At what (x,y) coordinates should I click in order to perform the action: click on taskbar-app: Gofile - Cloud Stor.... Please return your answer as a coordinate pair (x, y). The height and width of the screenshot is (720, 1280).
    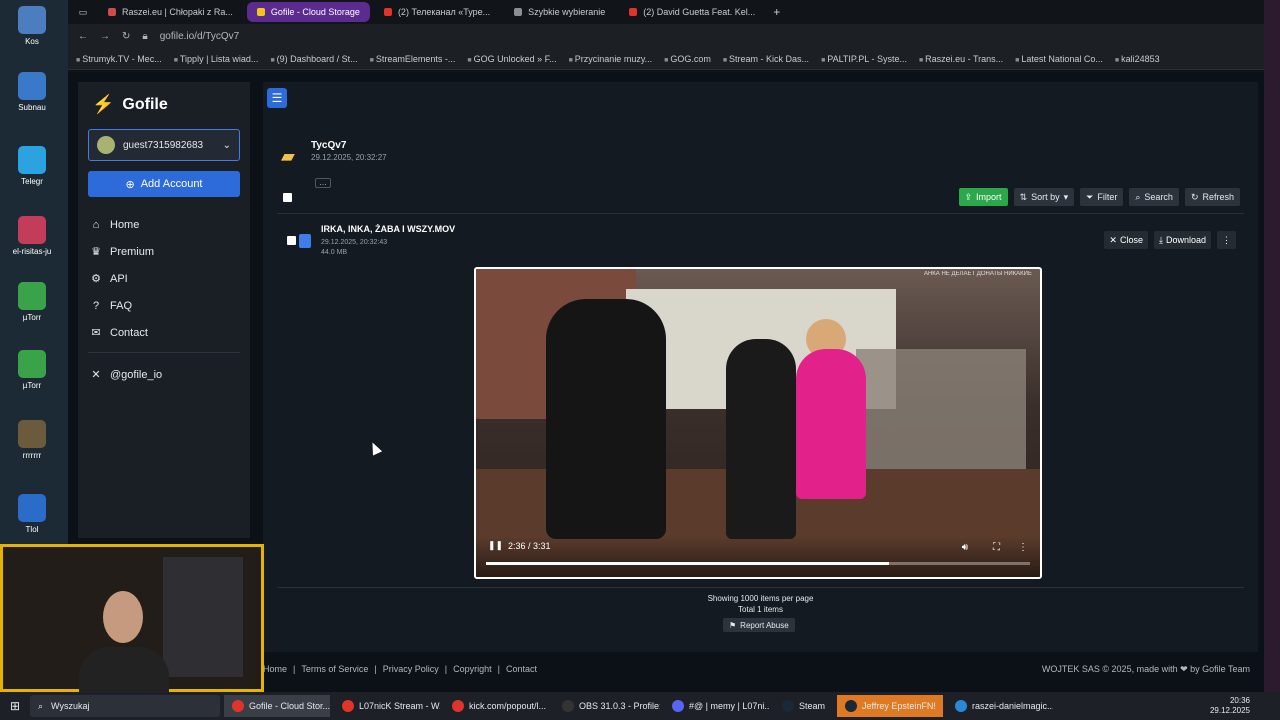
    Looking at the image, I should click on (277, 706).